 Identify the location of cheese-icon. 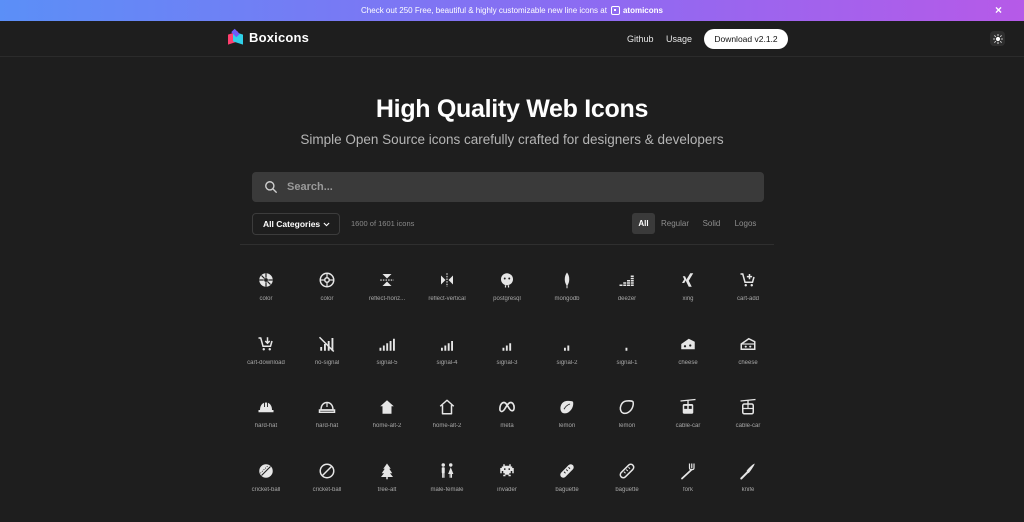
(748, 344).